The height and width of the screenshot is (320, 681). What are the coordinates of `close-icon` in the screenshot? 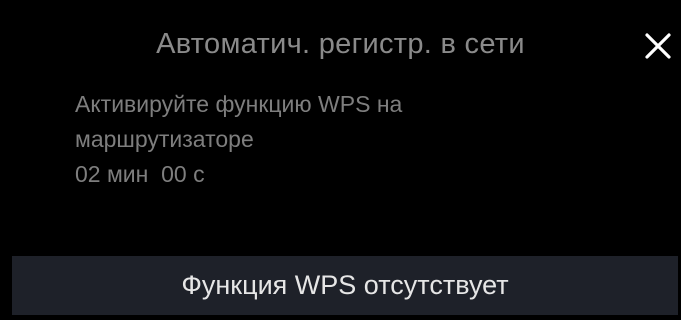 It's located at (658, 46).